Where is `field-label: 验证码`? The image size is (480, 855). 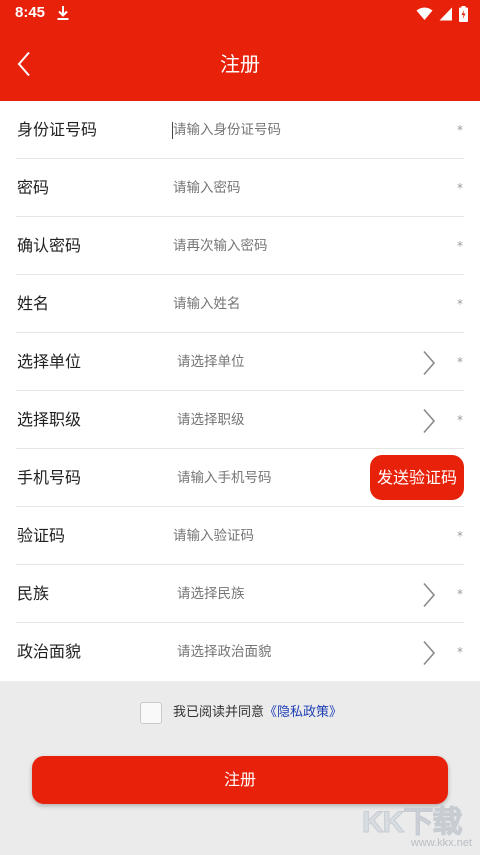
field-label: 验证码 is located at coordinates (41, 535).